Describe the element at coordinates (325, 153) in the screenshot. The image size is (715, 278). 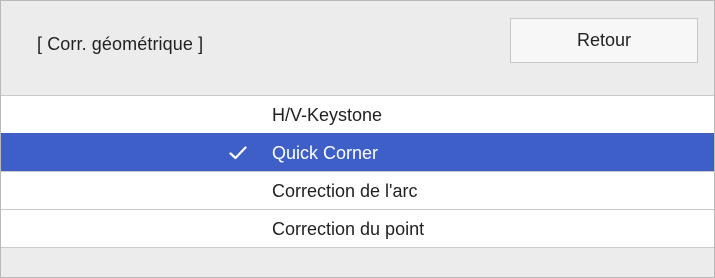
I see `menu-item-label: Quick Corner` at that location.